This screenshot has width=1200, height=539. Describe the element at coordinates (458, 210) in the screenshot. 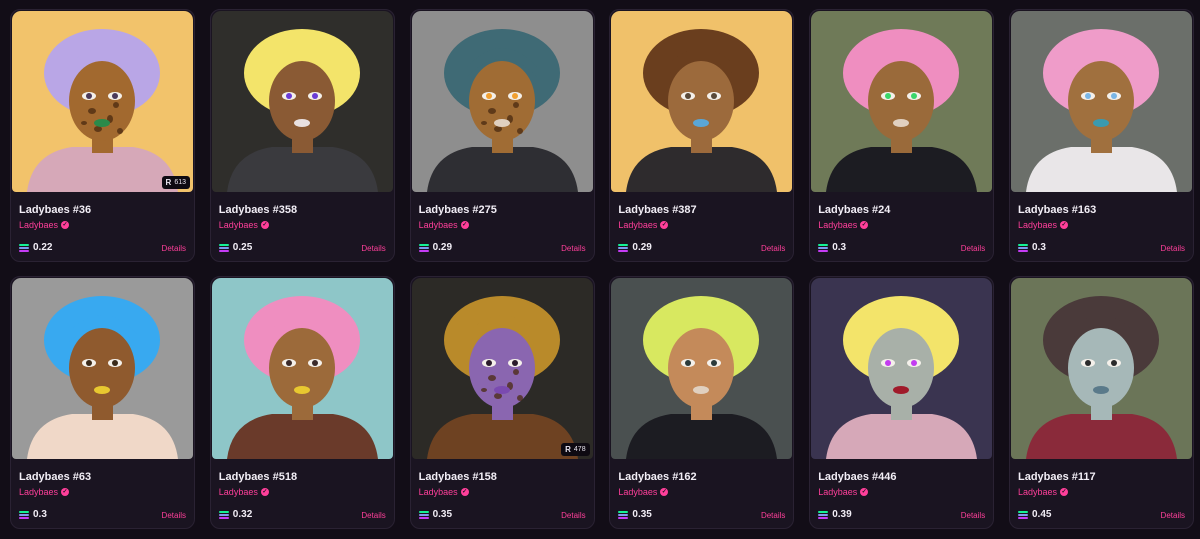

I see `nft-name: Ladybaes #275` at that location.